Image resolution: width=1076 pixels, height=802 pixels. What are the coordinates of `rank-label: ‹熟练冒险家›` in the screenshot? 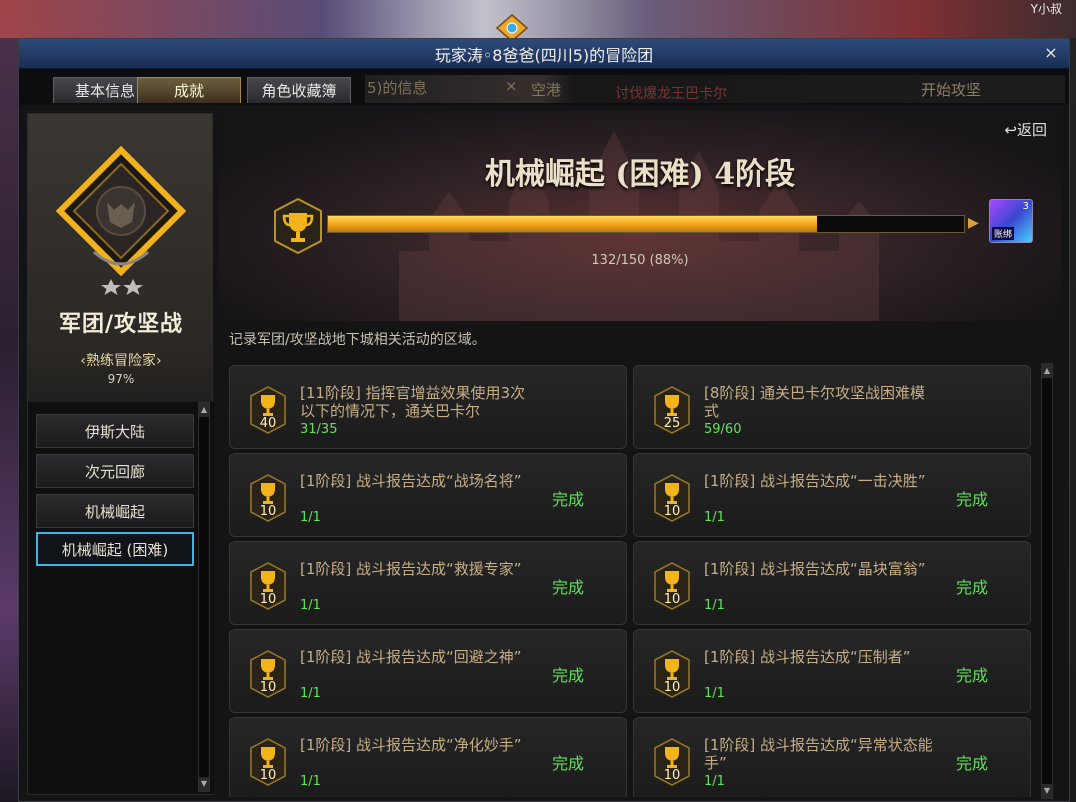 It's located at (121, 361).